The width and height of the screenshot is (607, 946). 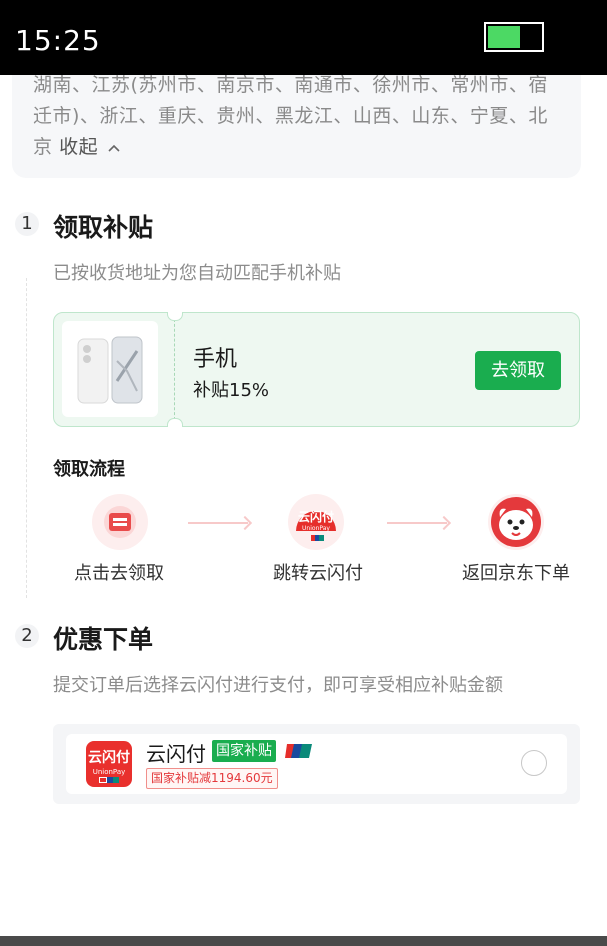 What do you see at coordinates (244, 751) in the screenshot?
I see `national-subsidy-tag: 国家补贴` at bounding box center [244, 751].